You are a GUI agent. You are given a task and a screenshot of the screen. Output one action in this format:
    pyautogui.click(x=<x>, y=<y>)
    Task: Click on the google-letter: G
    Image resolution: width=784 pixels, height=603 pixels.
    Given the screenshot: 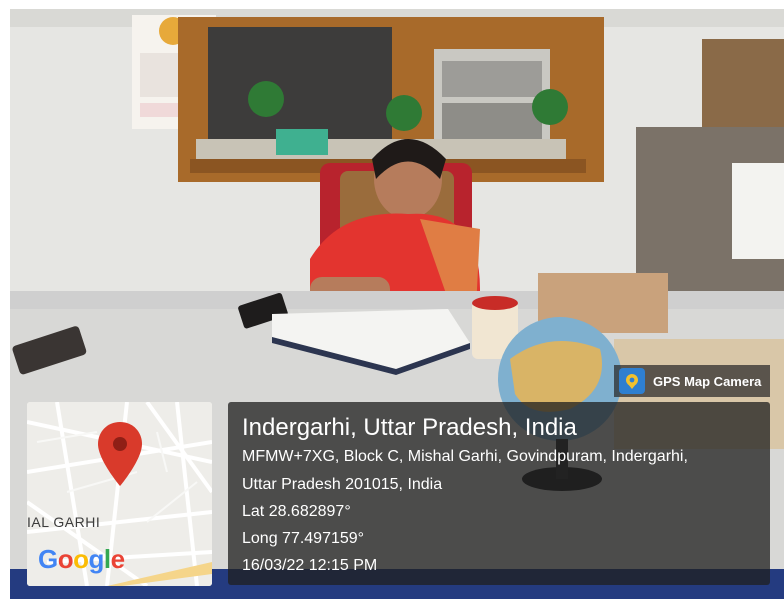 What is the action you would take?
    pyautogui.click(x=48, y=559)
    